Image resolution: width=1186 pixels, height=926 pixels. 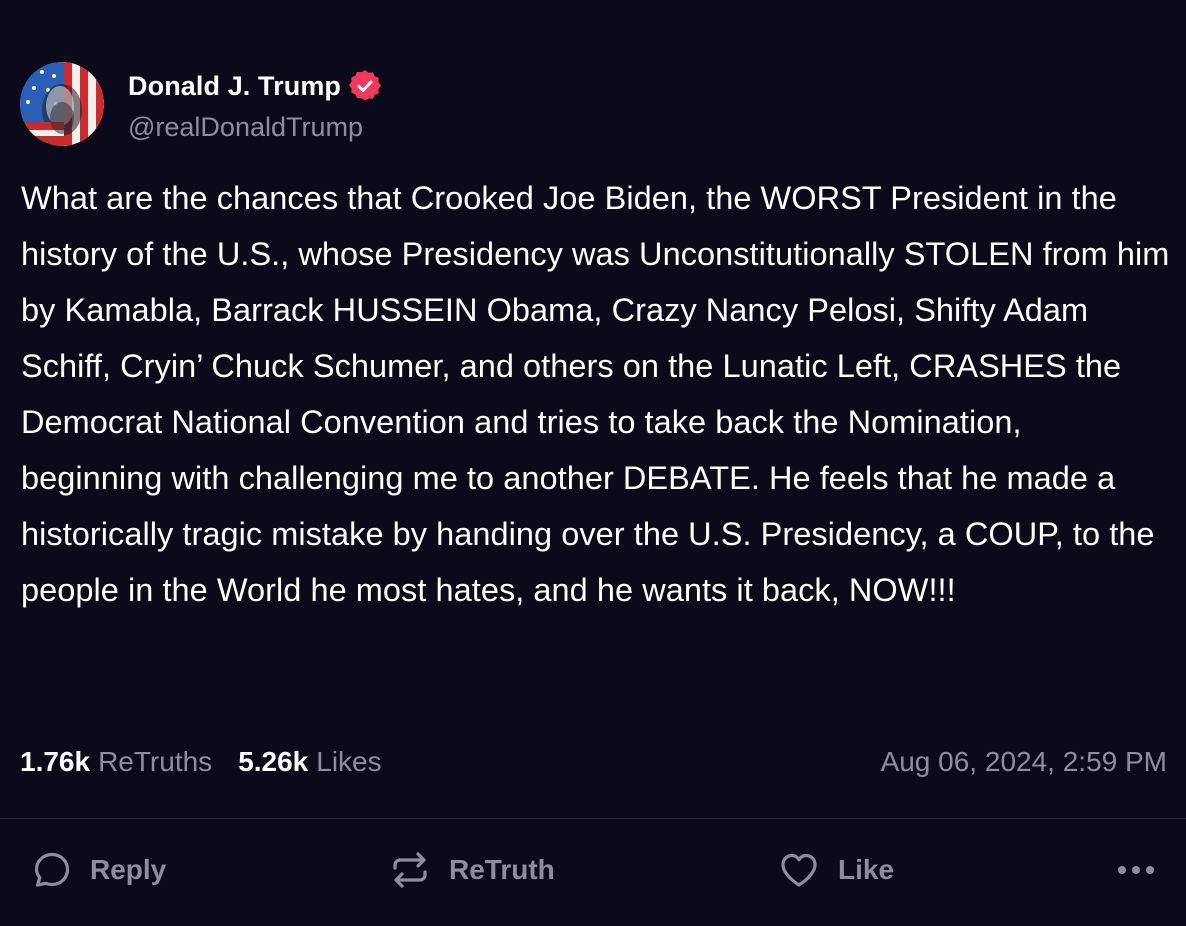 What do you see at coordinates (799, 870) in the screenshot?
I see `heart-icon` at bounding box center [799, 870].